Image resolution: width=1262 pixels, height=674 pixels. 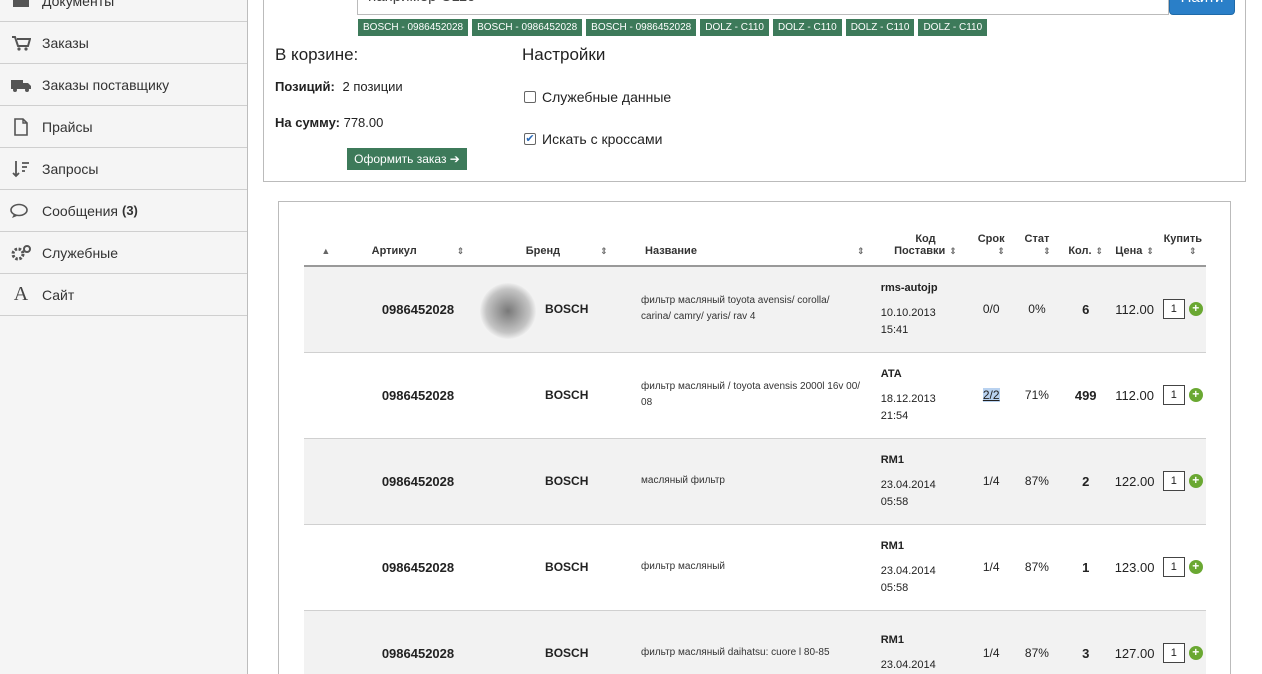 I want to click on sidebar-item-site: A Сайт, so click(x=123, y=295).